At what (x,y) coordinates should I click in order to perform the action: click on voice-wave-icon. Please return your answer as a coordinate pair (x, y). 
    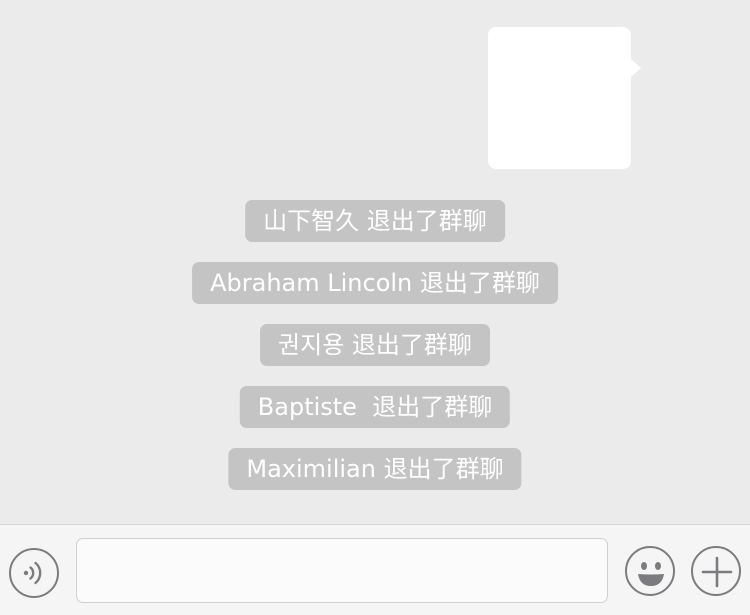
    Looking at the image, I should click on (32, 573).